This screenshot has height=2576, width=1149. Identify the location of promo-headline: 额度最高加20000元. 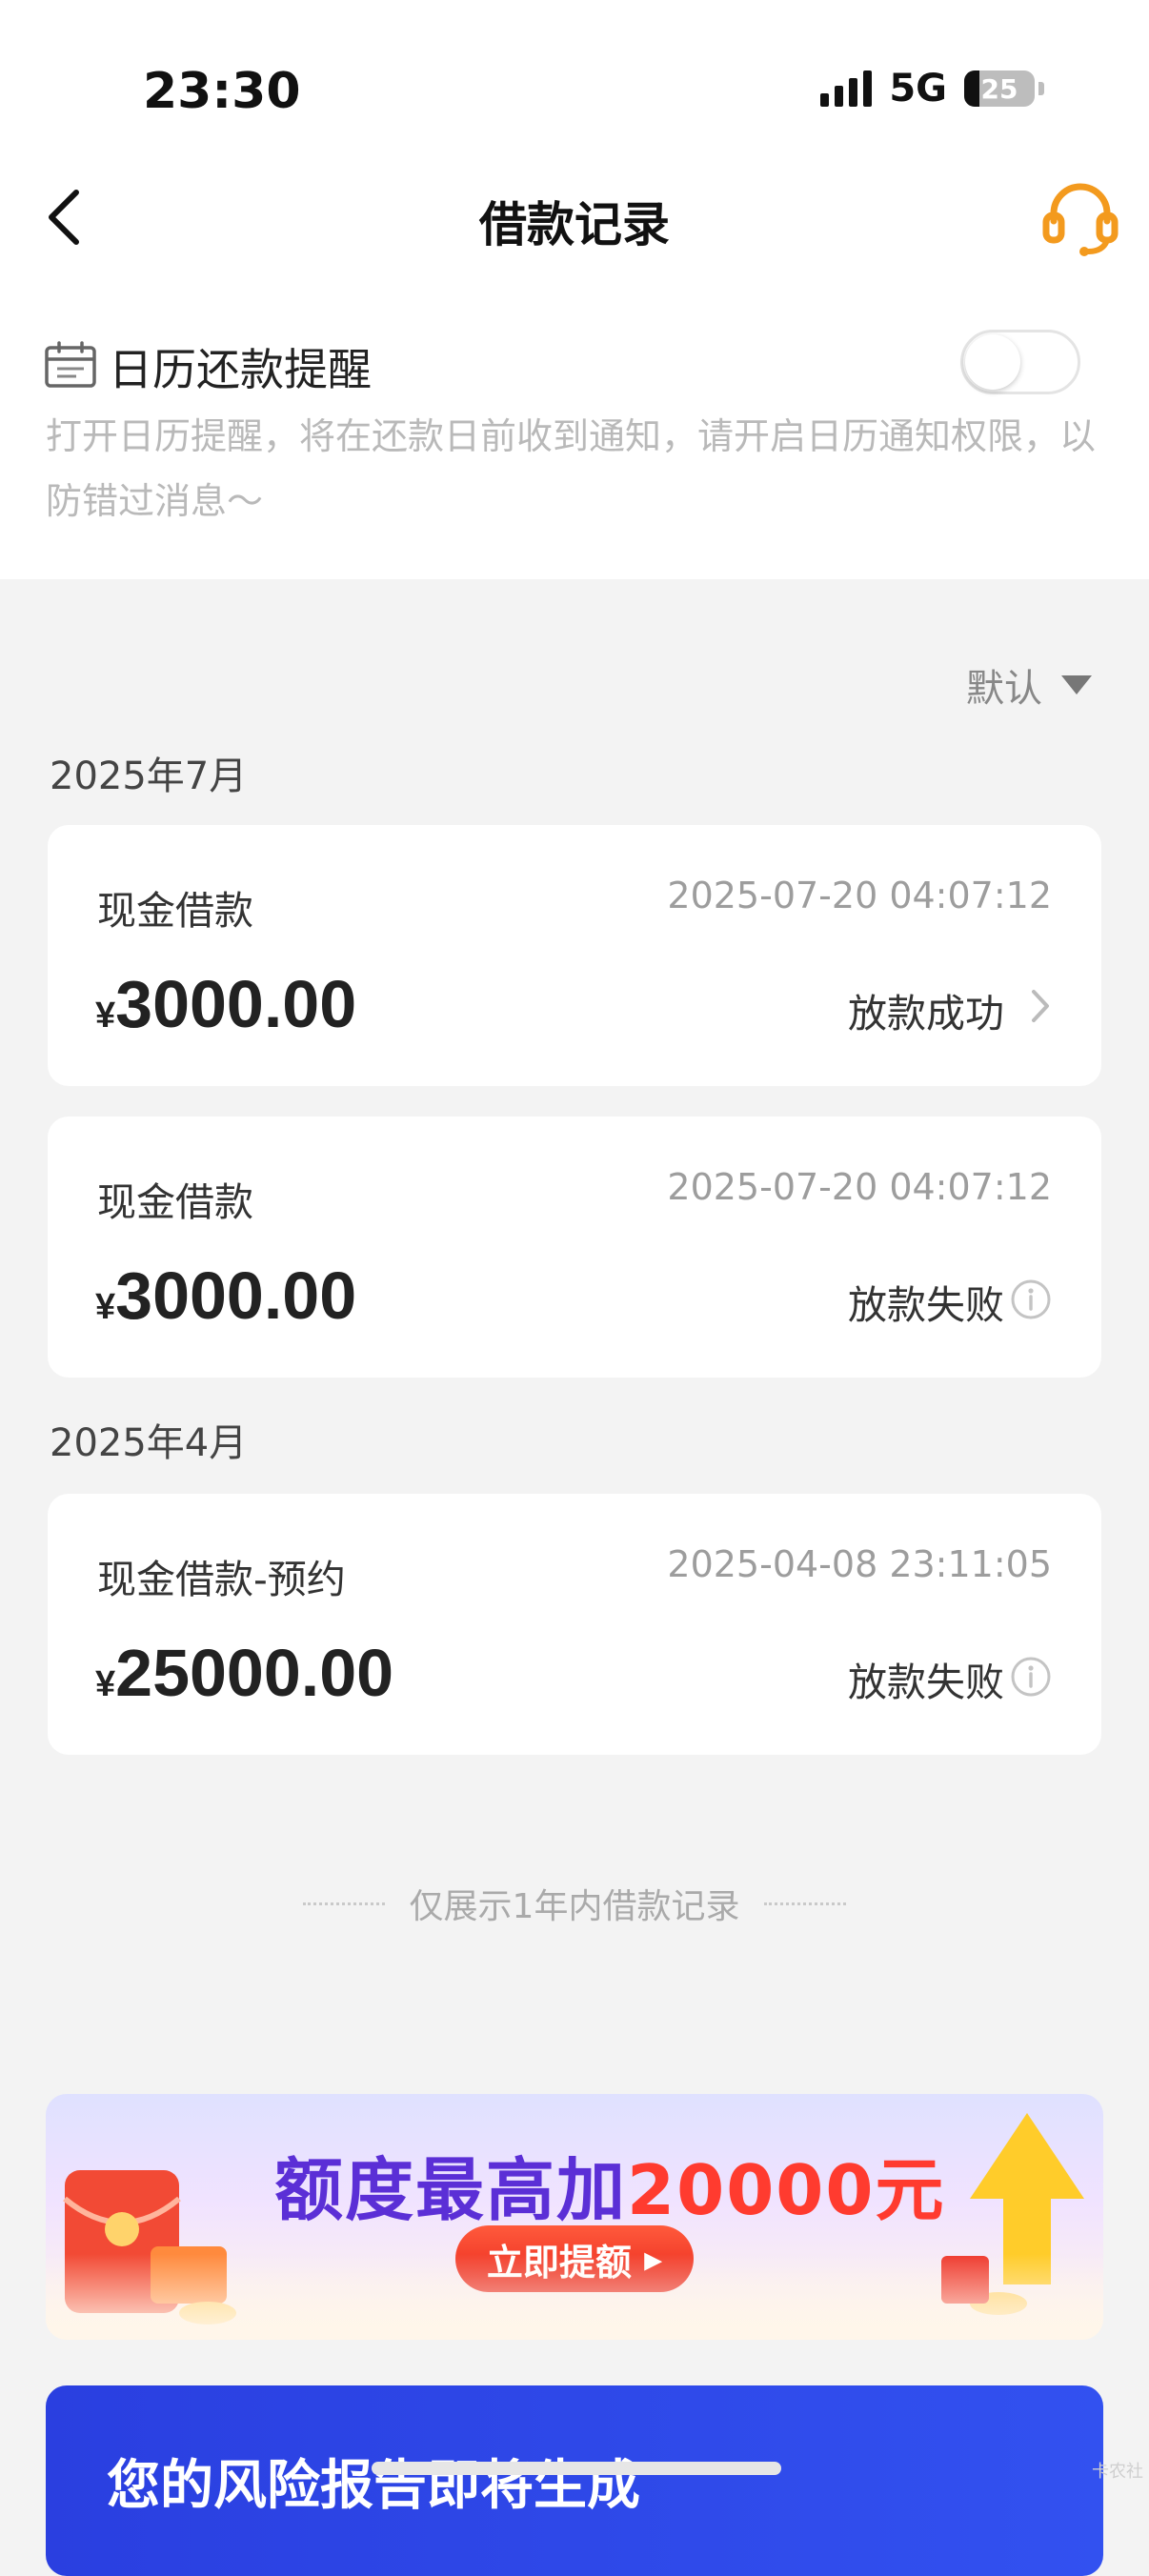
(610, 2184).